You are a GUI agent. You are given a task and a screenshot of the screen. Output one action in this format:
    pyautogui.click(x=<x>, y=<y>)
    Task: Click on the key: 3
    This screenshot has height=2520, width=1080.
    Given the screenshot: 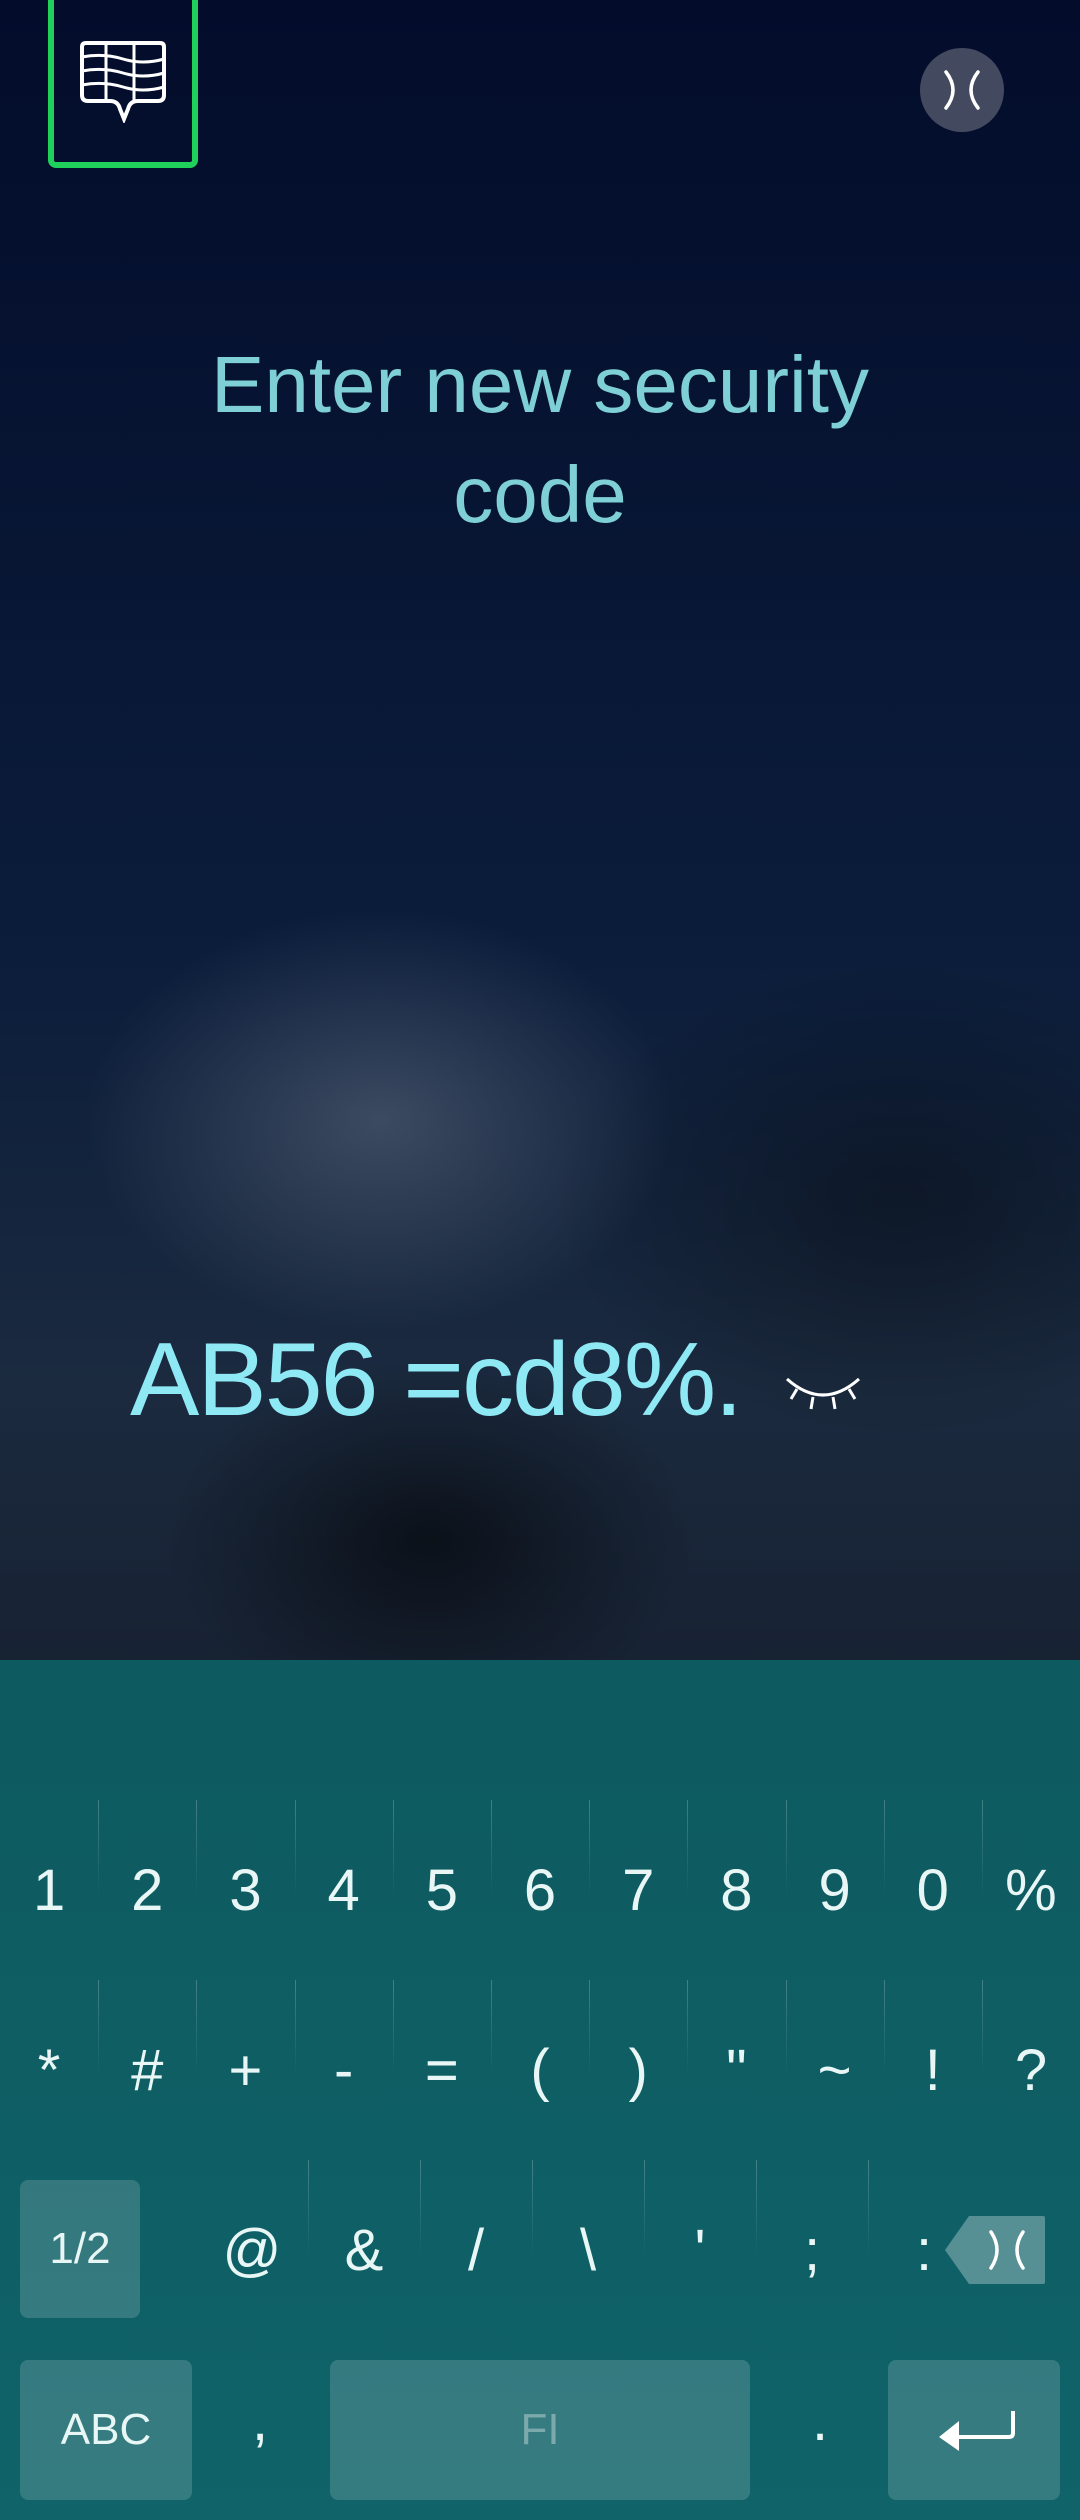 What is the action you would take?
    pyautogui.click(x=245, y=1890)
    